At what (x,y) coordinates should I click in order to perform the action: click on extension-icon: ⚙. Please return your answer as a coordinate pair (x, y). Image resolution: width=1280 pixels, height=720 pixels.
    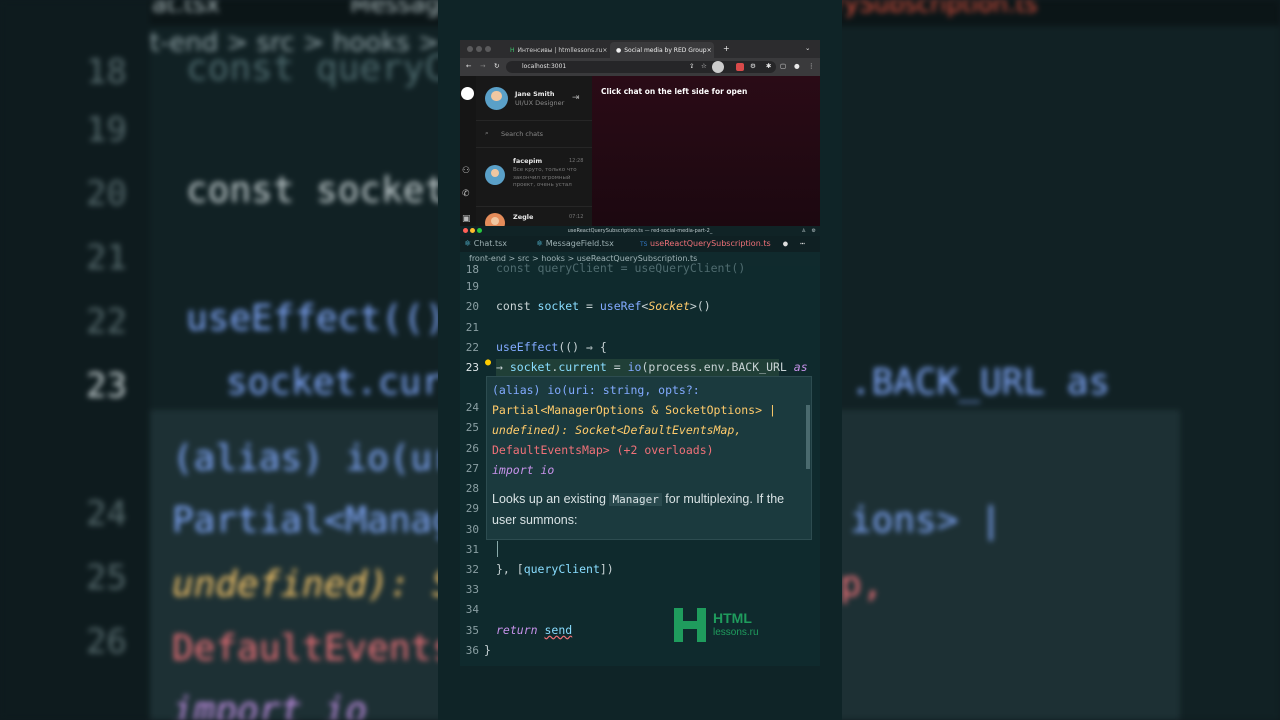
    Looking at the image, I should click on (753, 66).